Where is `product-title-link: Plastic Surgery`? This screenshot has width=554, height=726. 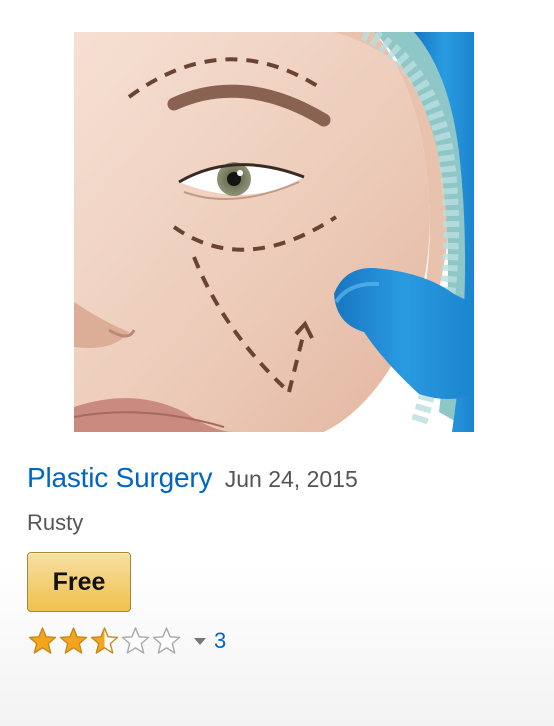
product-title-link: Plastic Surgery is located at coordinates (119, 477).